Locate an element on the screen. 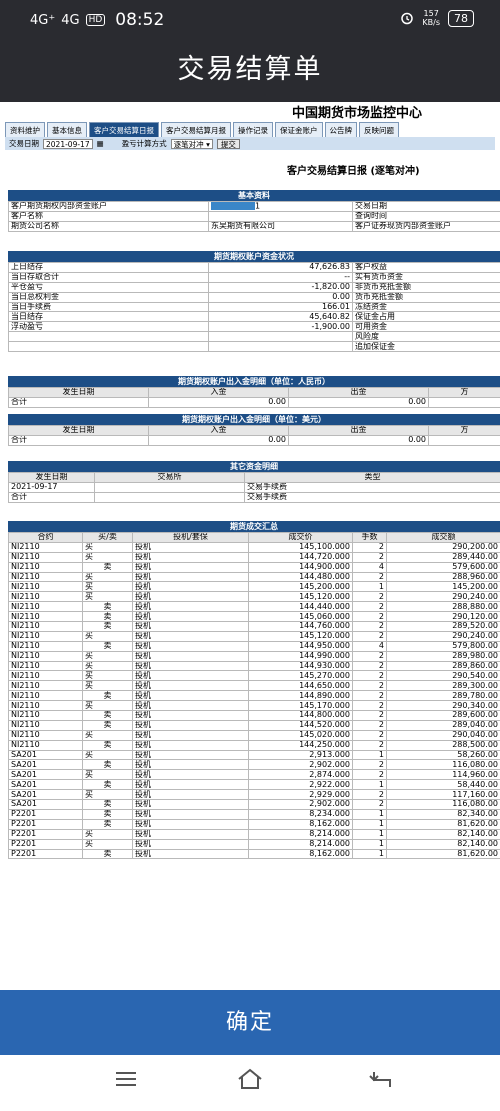 The height and width of the screenshot is (1111, 500). table-cell: 2,874.000 is located at coordinates (300, 775).